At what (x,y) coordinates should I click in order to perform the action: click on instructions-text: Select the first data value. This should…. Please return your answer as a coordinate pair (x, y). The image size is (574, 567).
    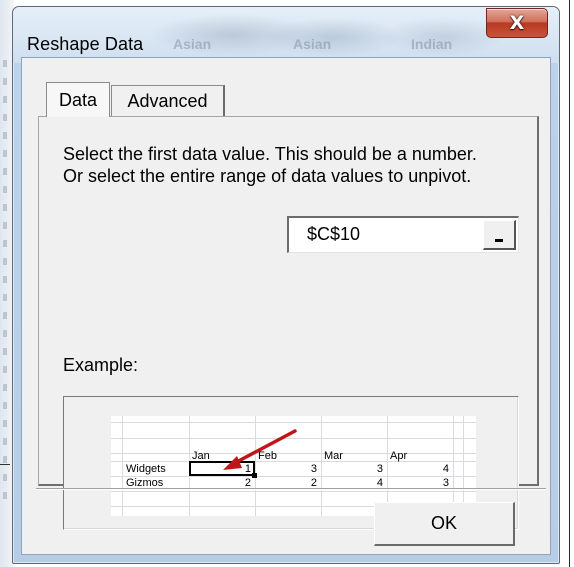
    Looking at the image, I should click on (270, 165).